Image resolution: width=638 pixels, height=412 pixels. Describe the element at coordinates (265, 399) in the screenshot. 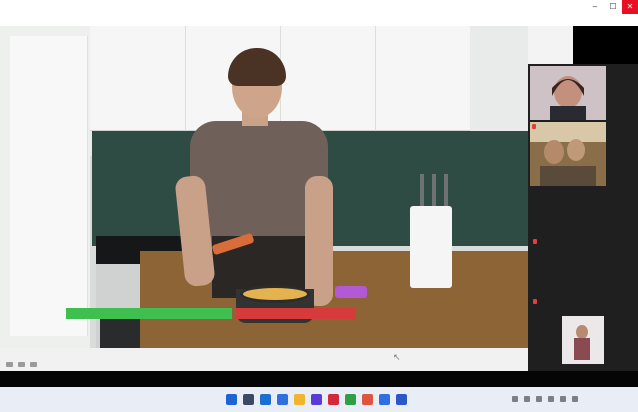

I see `browser-icon` at that location.